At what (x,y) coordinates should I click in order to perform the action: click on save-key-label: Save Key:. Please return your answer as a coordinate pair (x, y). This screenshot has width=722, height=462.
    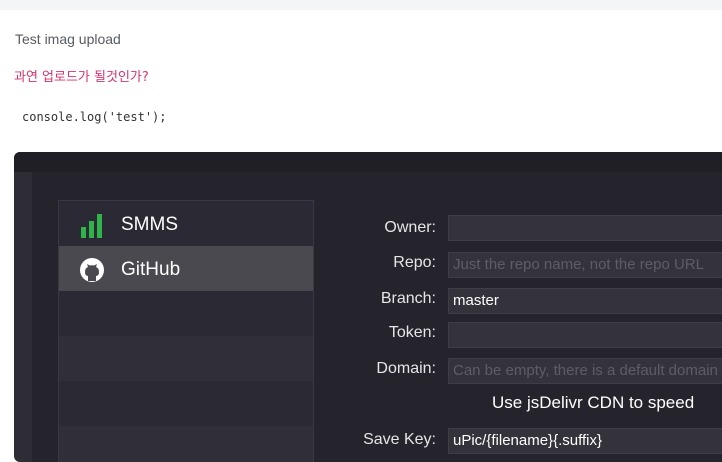
    Looking at the image, I should click on (399, 439).